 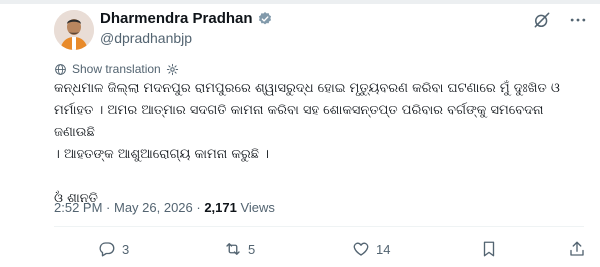 I want to click on like-count: 14, so click(x=383, y=249).